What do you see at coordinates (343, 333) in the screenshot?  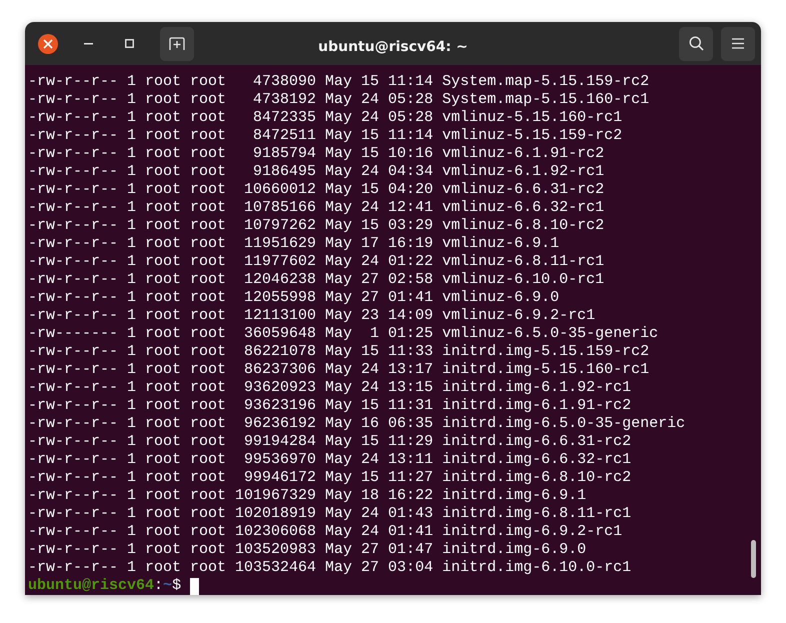 I see `output-line: -rw------- 1 root root 36059648 May 1 01:25 vmlinuz-6.5.0-35-generic` at bounding box center [343, 333].